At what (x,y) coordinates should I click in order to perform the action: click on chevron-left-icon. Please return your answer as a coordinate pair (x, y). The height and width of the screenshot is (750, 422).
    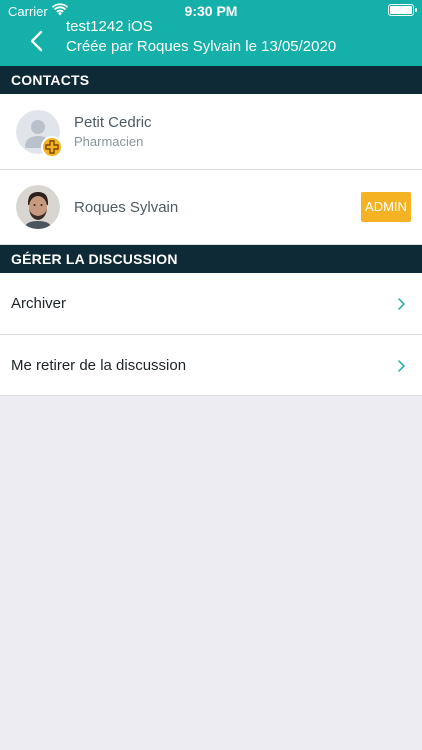
    Looking at the image, I should click on (36, 41).